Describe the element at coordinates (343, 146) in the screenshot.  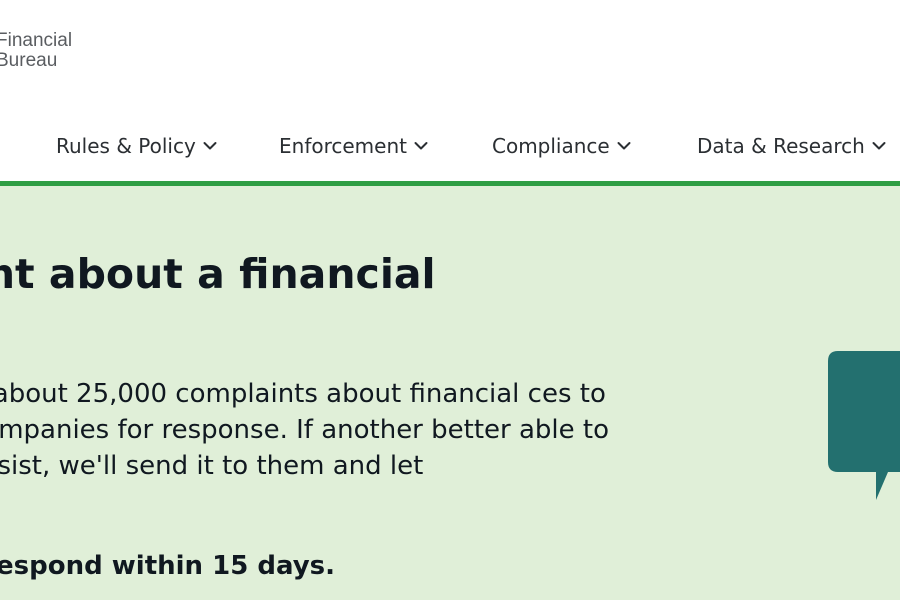
I see `nav-item-label: Enforcement` at that location.